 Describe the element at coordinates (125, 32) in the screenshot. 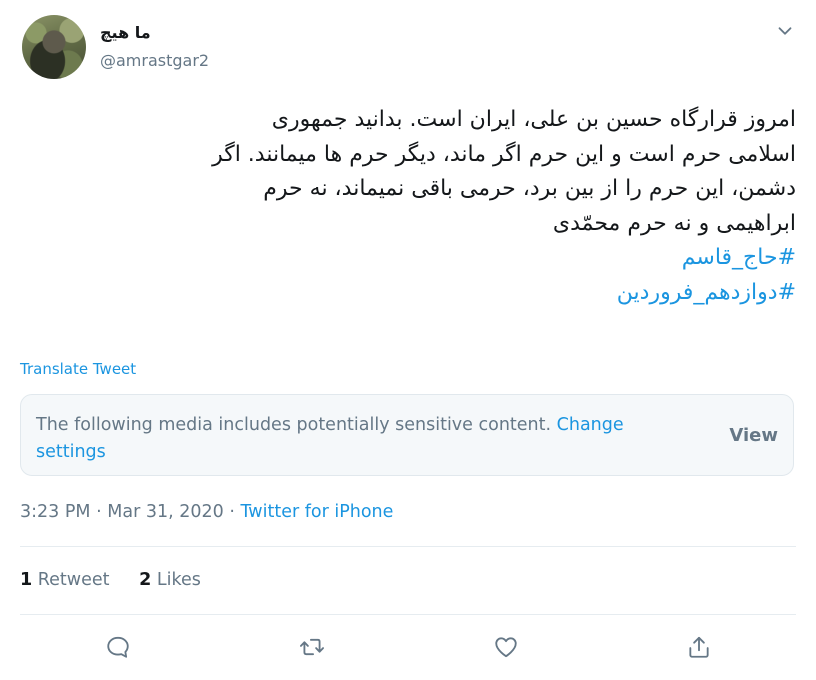

I see `display-name: ما هیچ` at that location.